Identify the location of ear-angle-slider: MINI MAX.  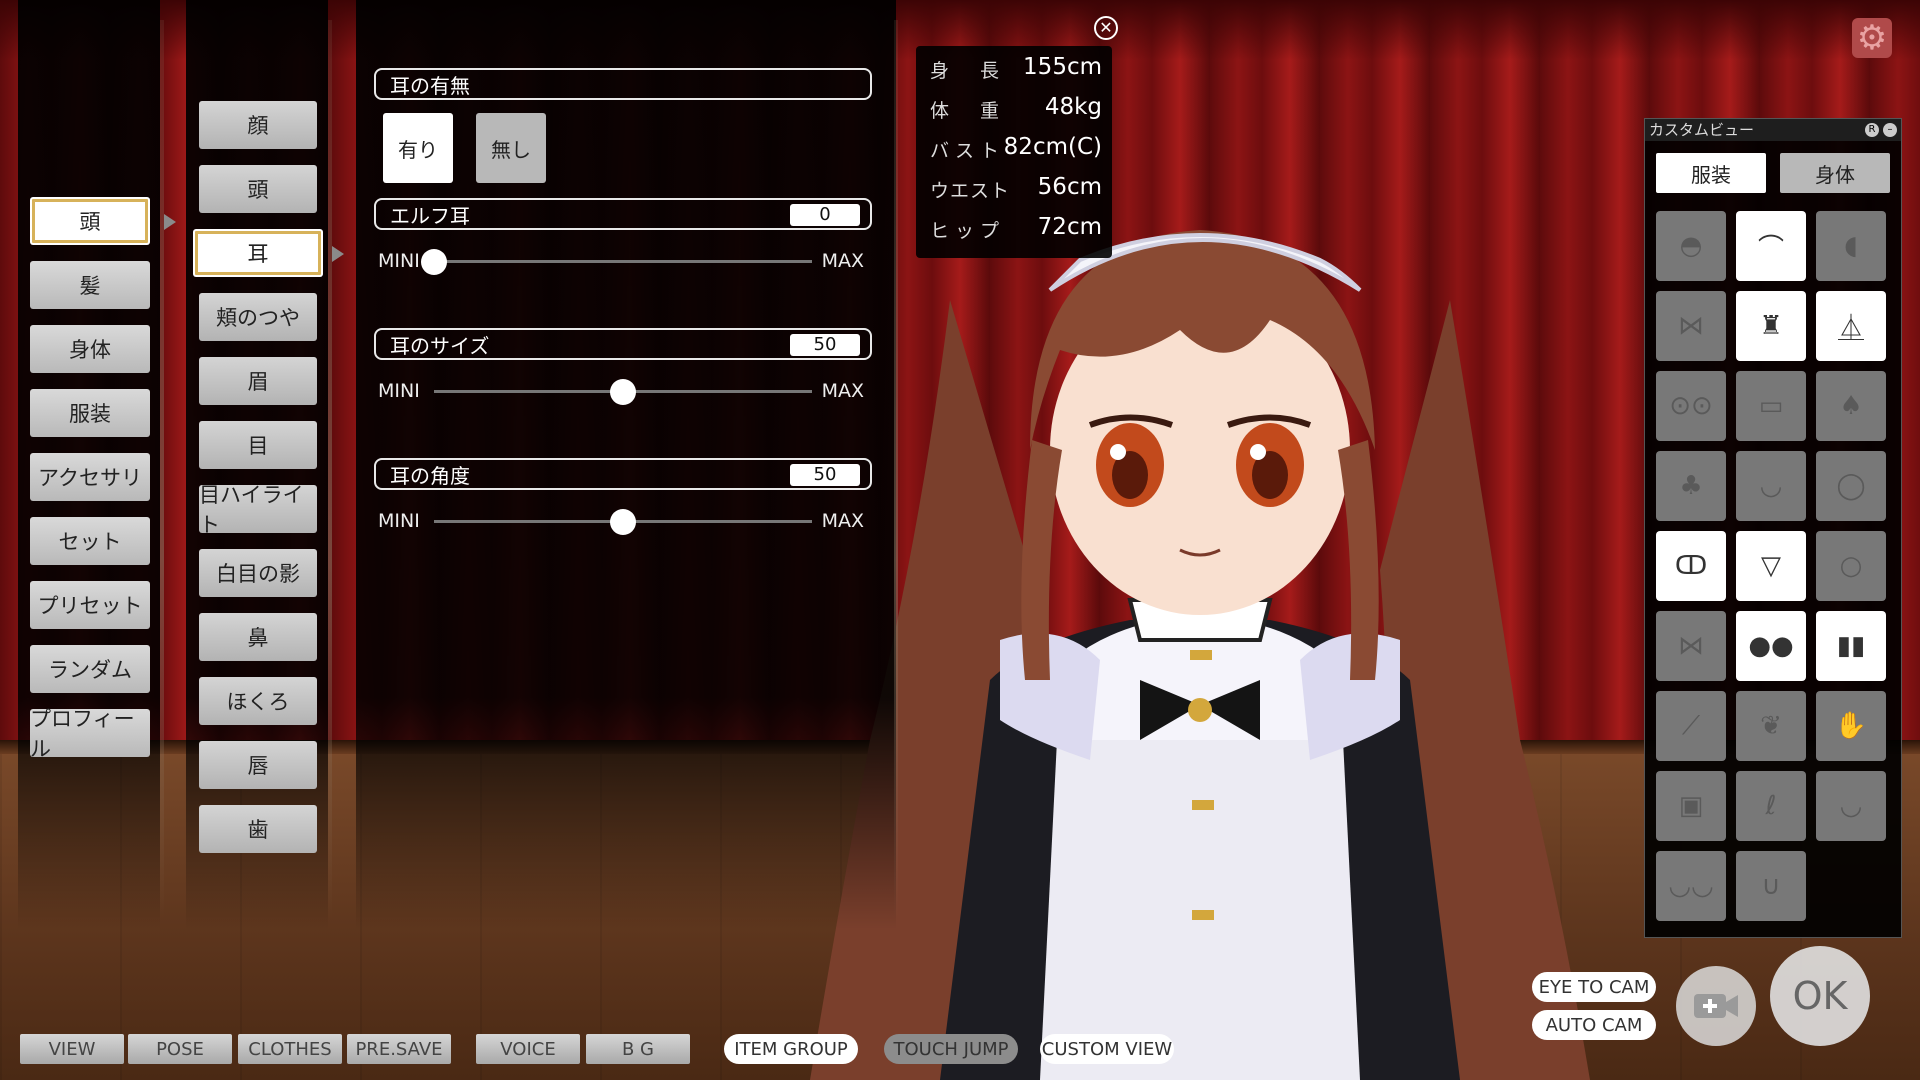
(626, 521).